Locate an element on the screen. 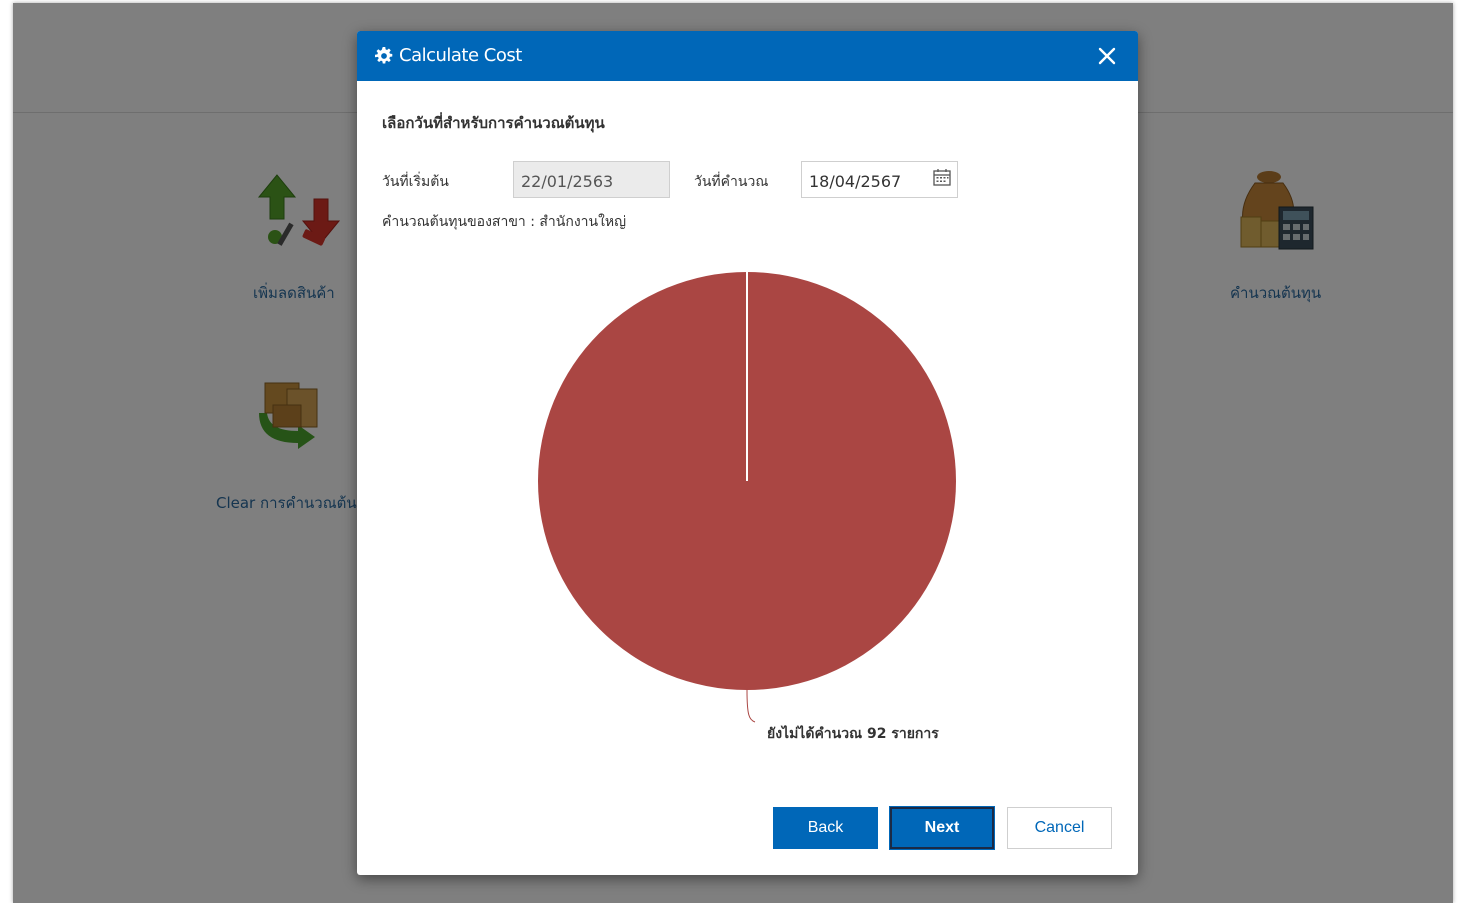 The image size is (1468, 903). gear-icon is located at coordinates (384, 55).